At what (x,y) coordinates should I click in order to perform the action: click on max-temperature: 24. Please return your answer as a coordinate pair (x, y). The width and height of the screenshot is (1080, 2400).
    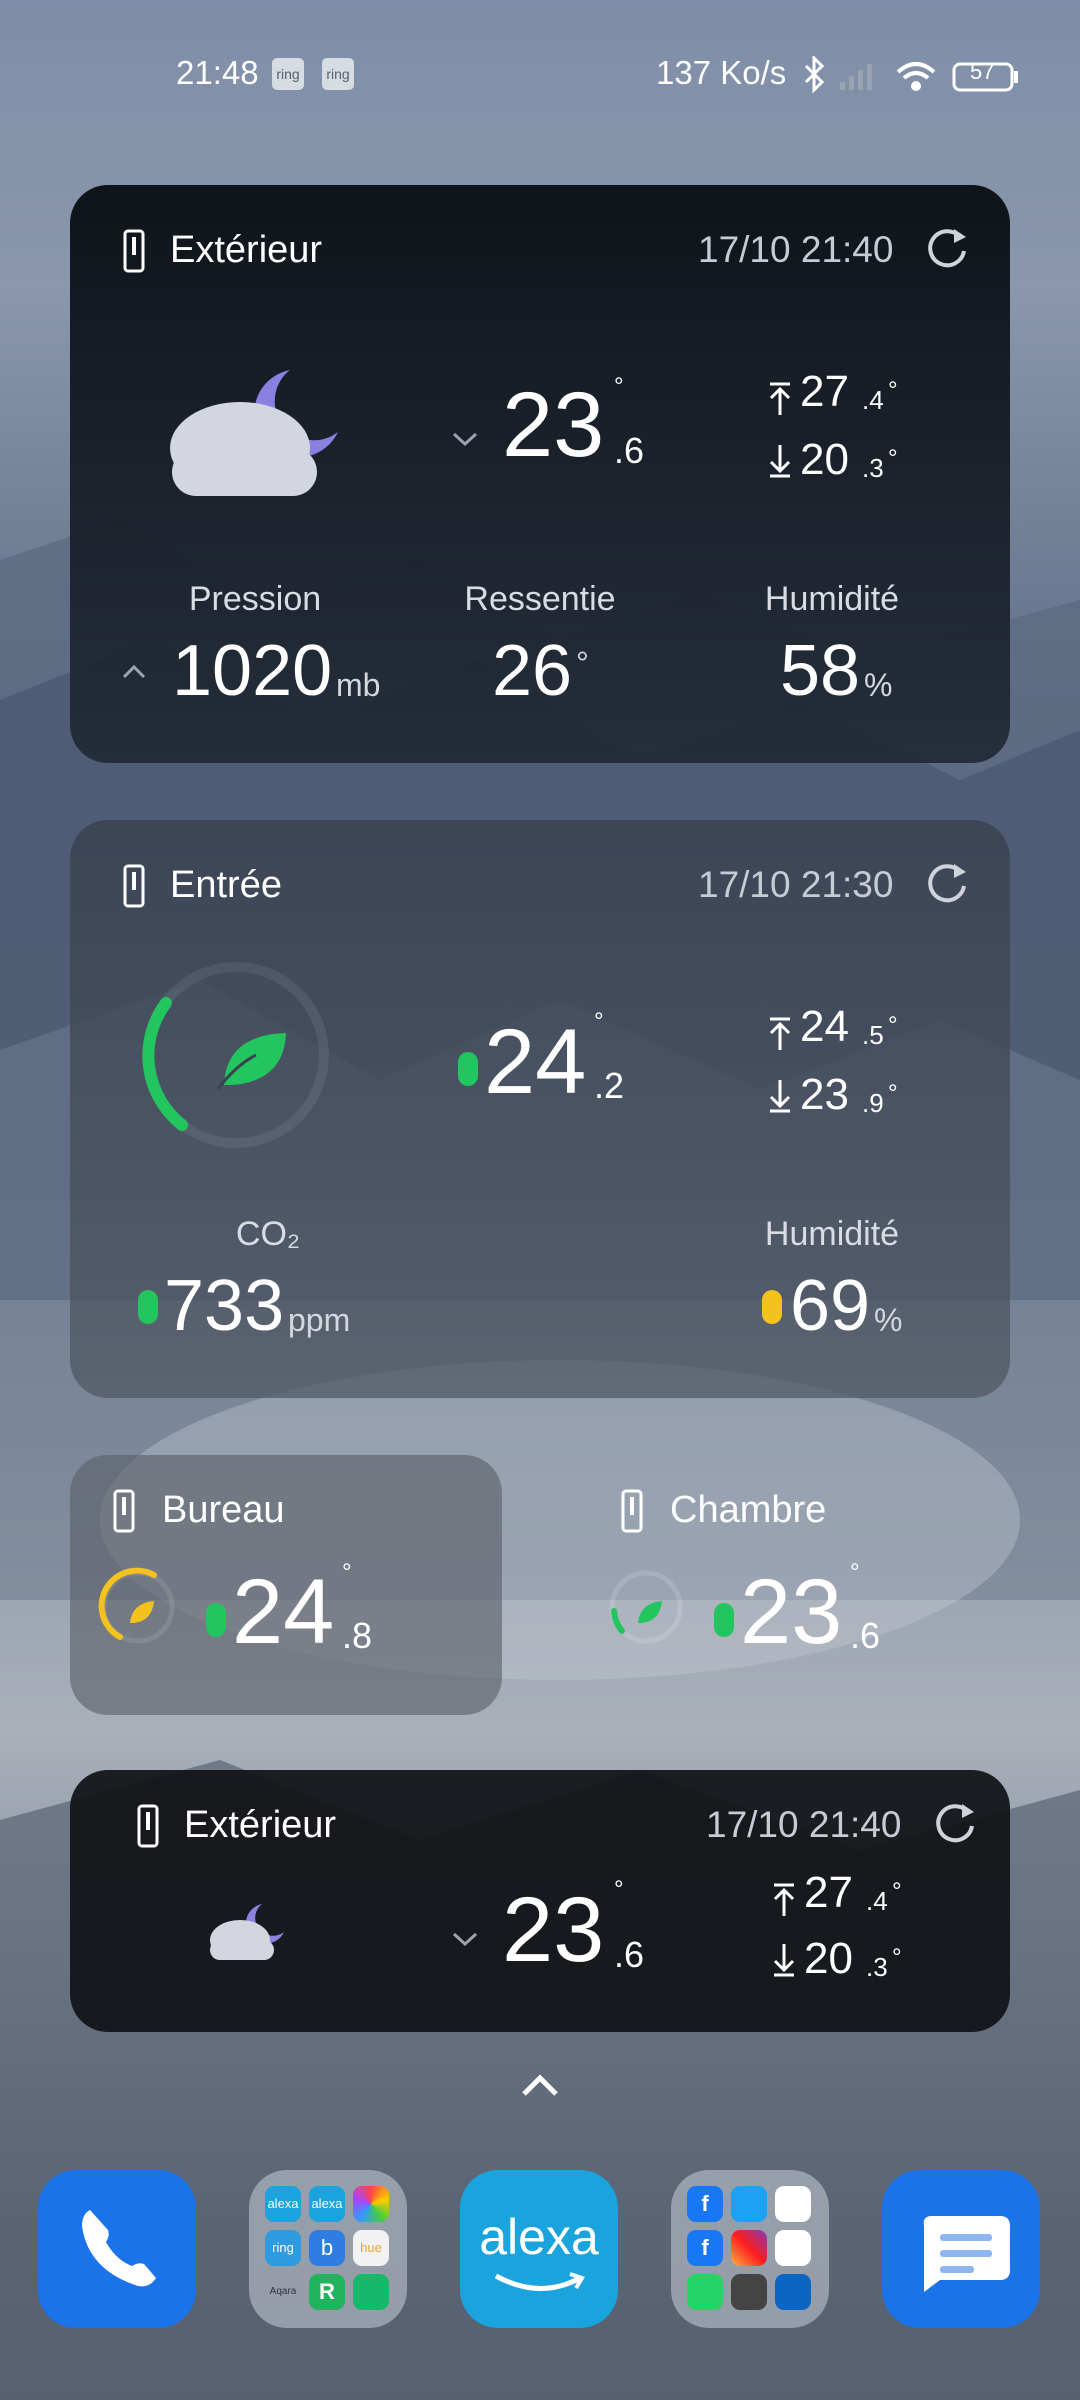
    Looking at the image, I should click on (824, 1026).